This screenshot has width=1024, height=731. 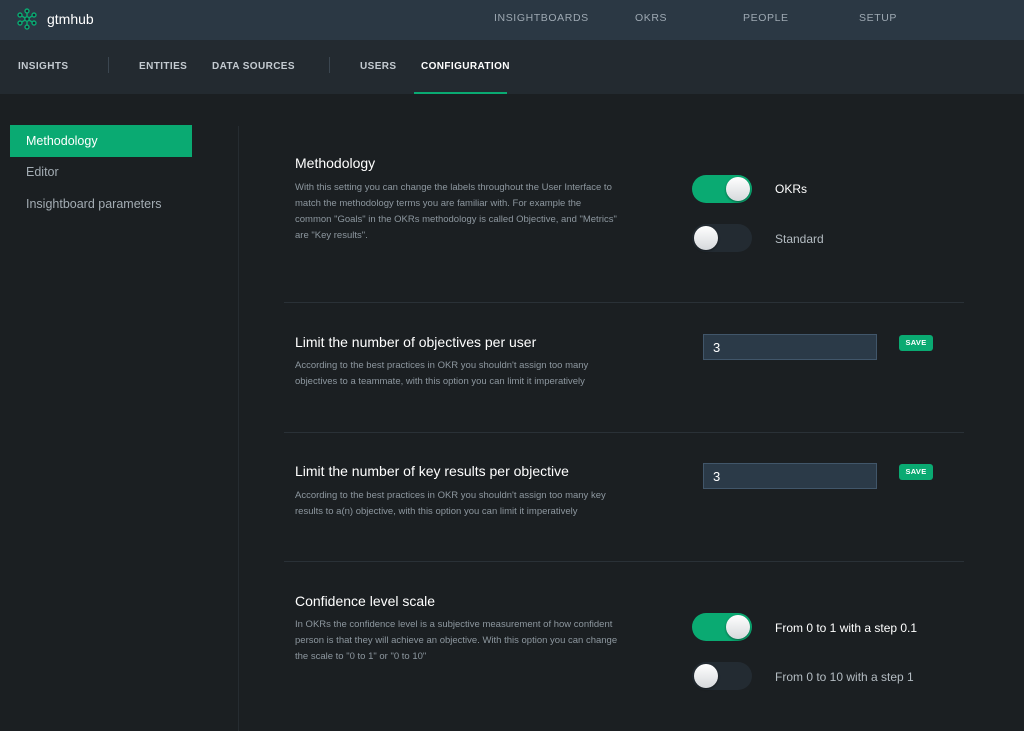 I want to click on objectives-limit-title: Limit the number of objectives per user, so click(x=416, y=342).